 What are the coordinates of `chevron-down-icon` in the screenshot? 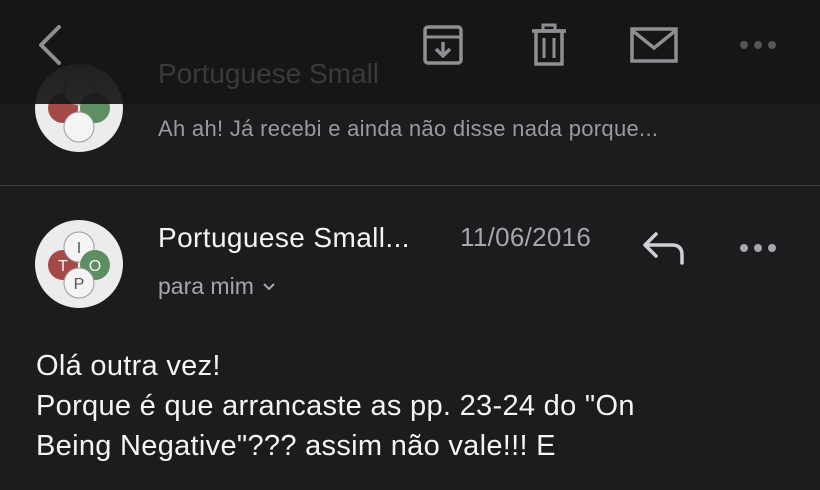 It's located at (269, 286).